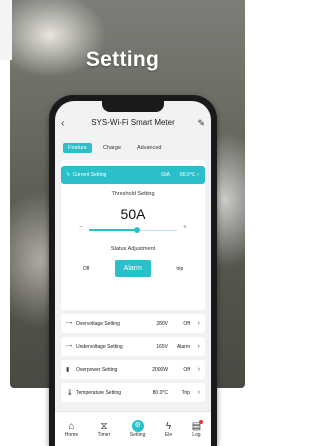 The height and width of the screenshot is (446, 320). I want to click on list-item-undervoltage: ⤏ Undervoltage Setting 165V Alarm ›, so click(133, 346).